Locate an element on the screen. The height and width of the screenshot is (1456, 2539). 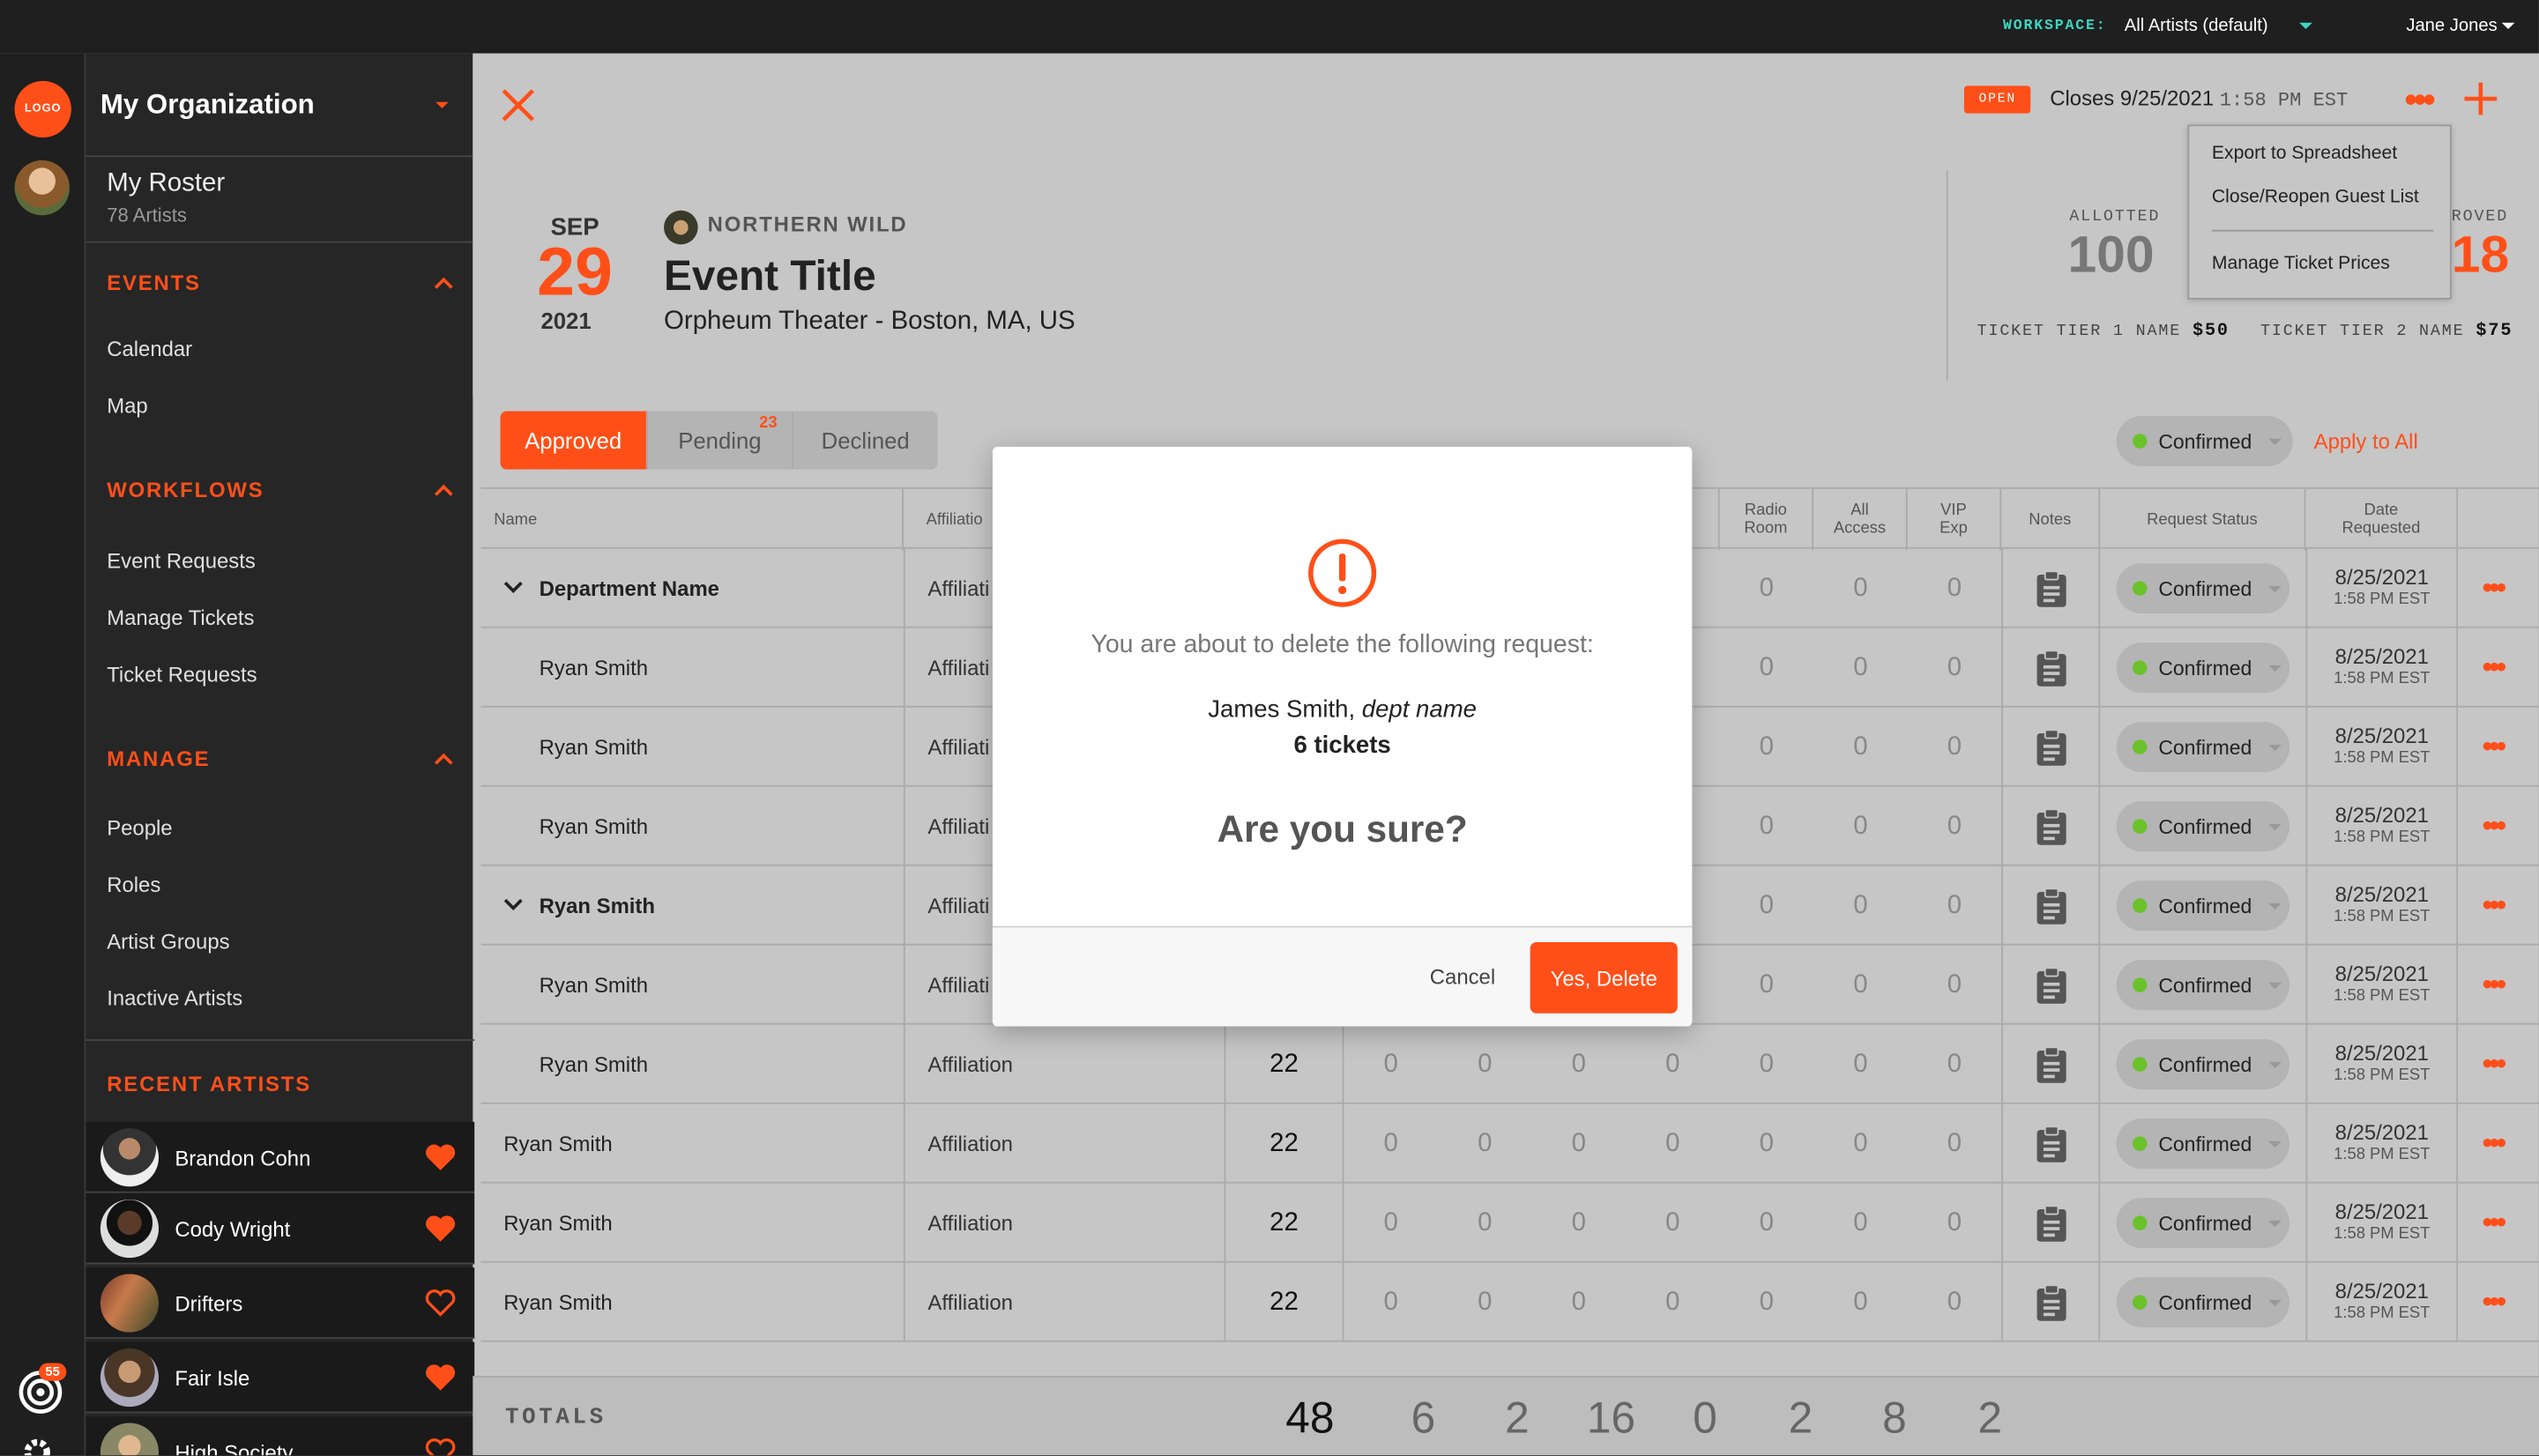
nav-inactive-artists: Inactive Artists is located at coordinates (174, 998).